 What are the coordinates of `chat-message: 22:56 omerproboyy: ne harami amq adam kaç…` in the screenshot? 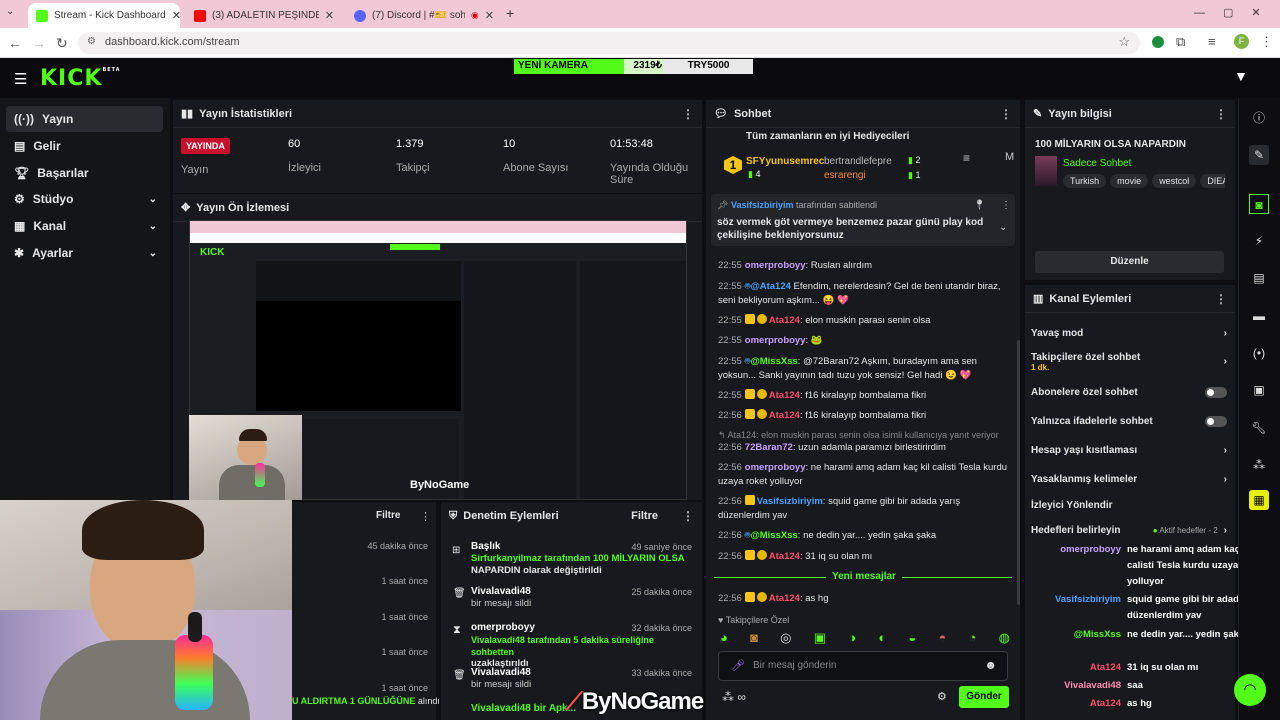 It's located at (863, 474).